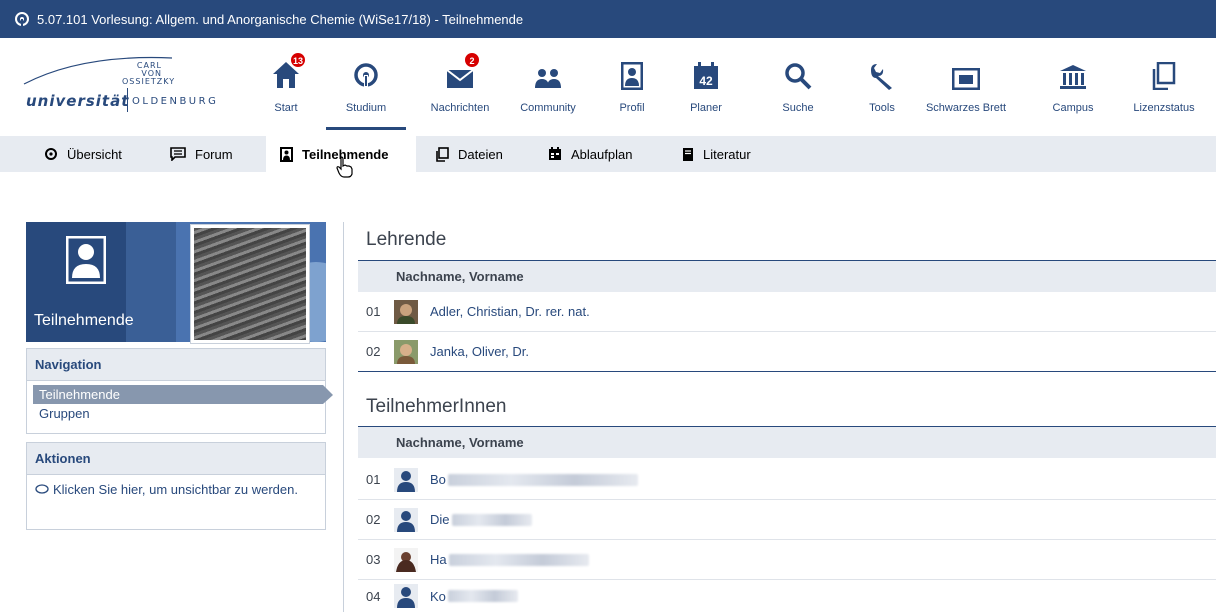 This screenshot has height=612, width=1216. What do you see at coordinates (966, 79) in the screenshot?
I see `board-icon` at bounding box center [966, 79].